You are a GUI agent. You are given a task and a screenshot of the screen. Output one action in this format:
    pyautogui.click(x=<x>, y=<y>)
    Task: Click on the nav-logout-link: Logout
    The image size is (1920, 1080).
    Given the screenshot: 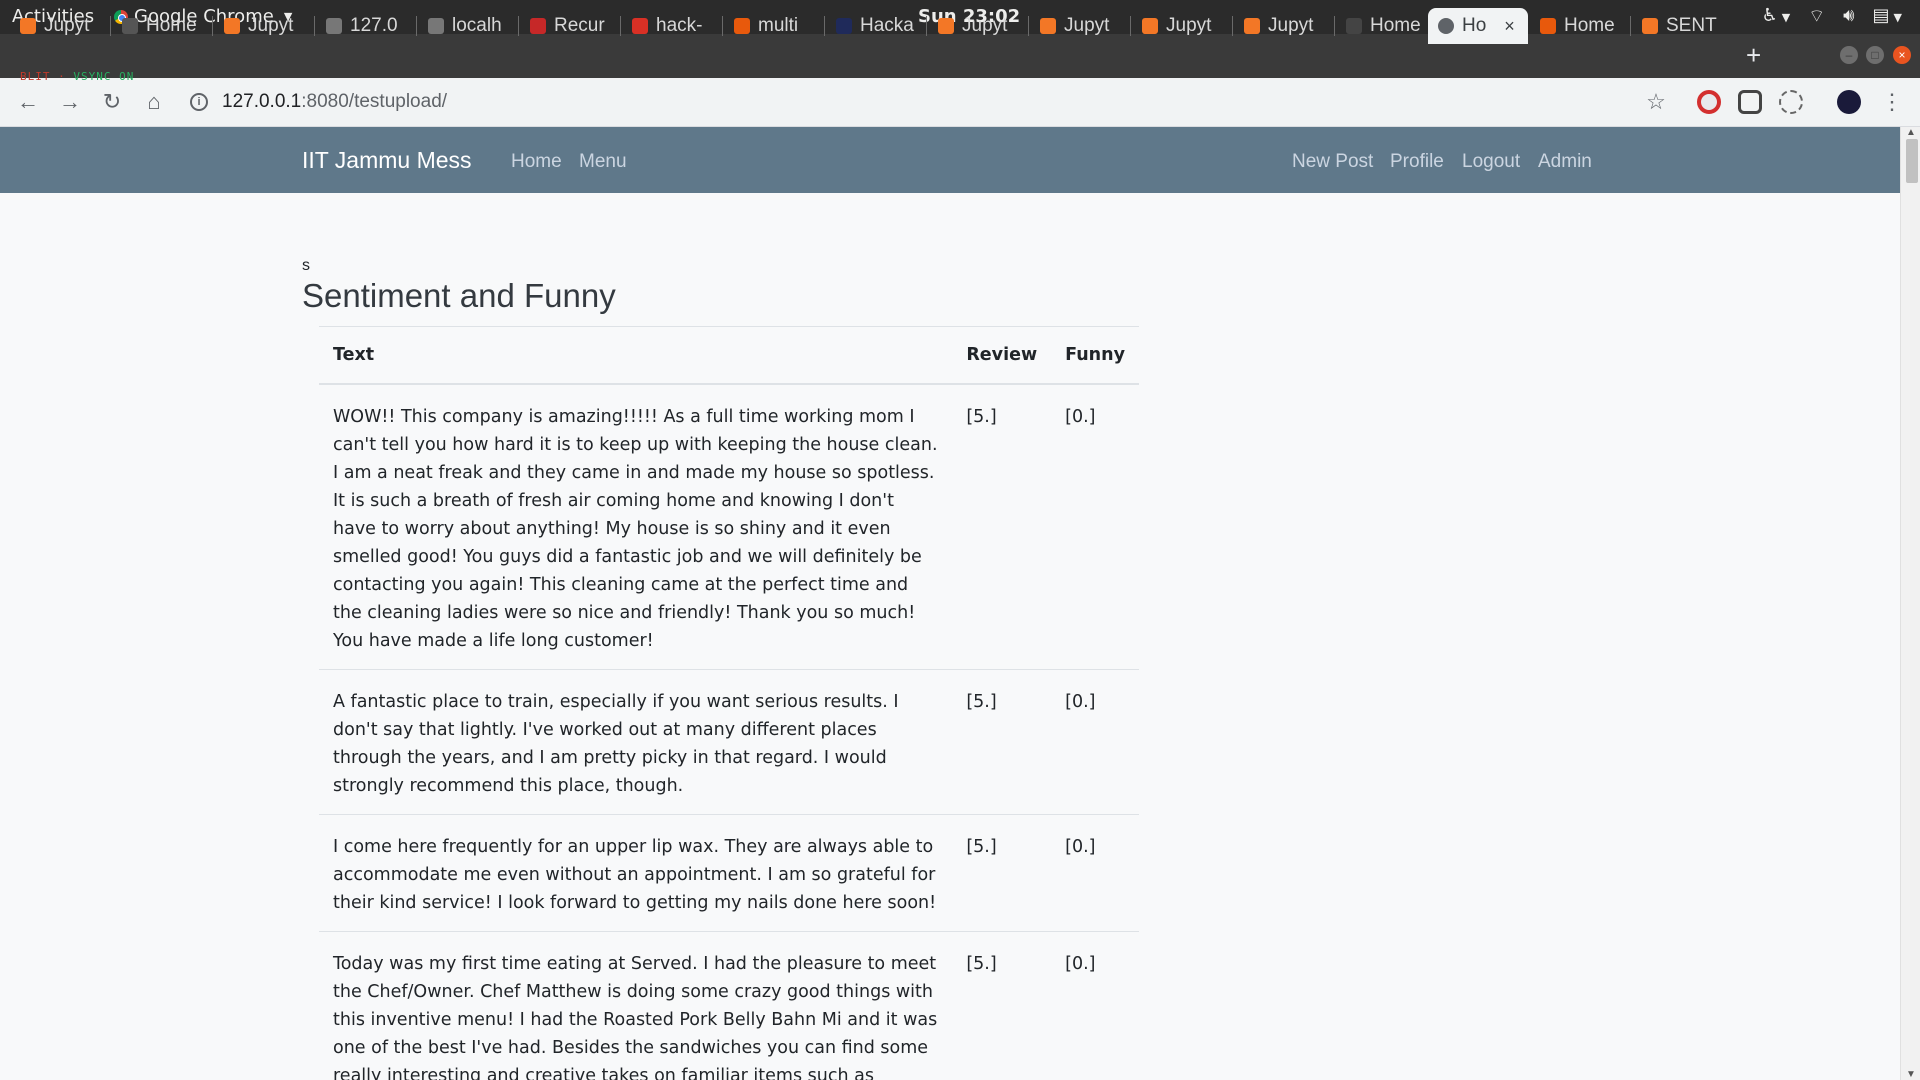 What is the action you would take?
    pyautogui.click(x=1491, y=162)
    